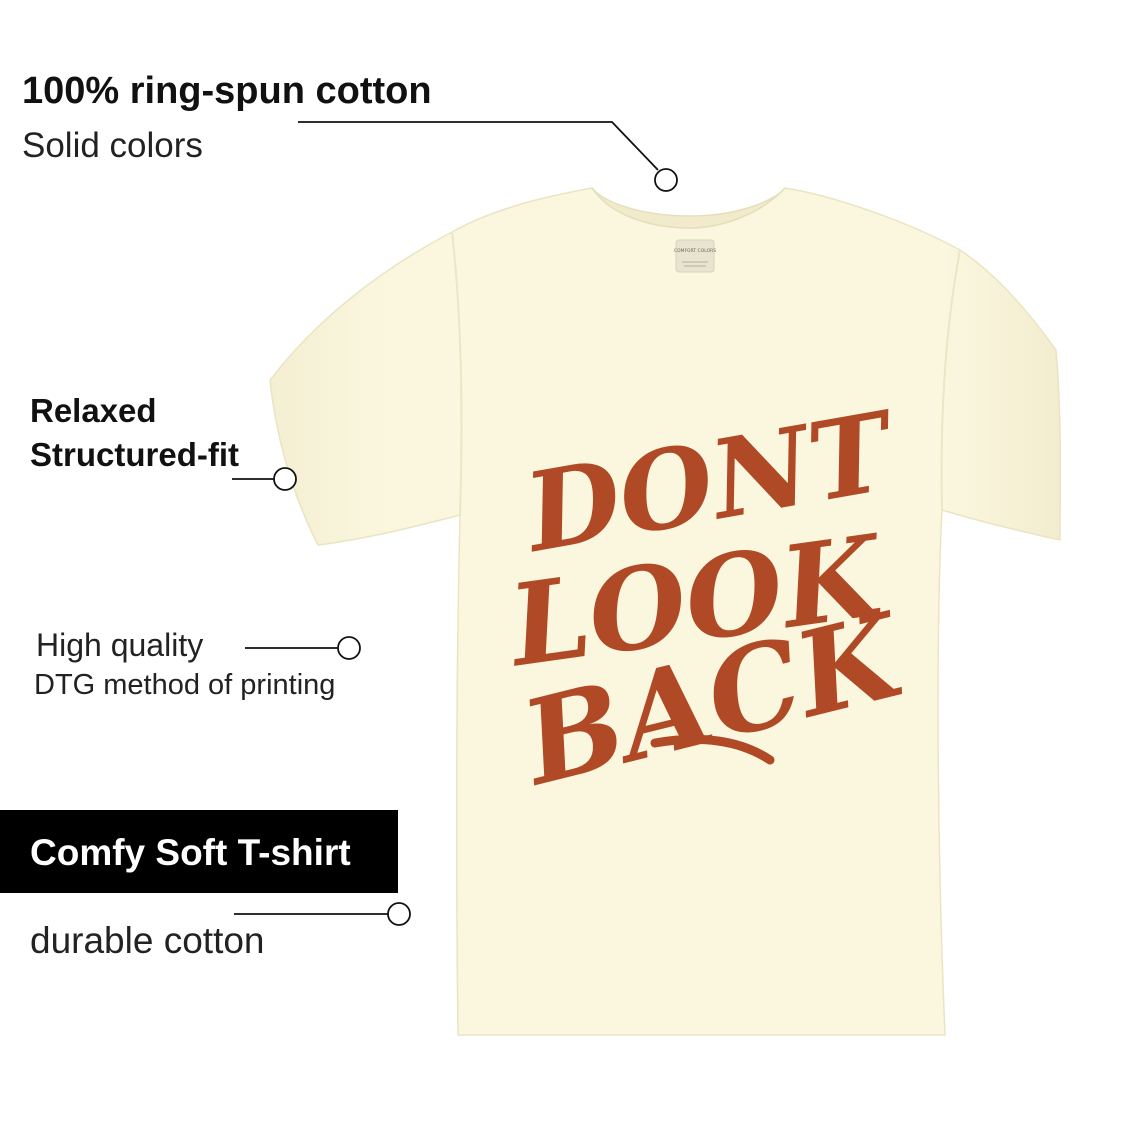 This screenshot has height=1140, width=1140. What do you see at coordinates (666, 180) in the screenshot?
I see `callout-dot-cotton` at bounding box center [666, 180].